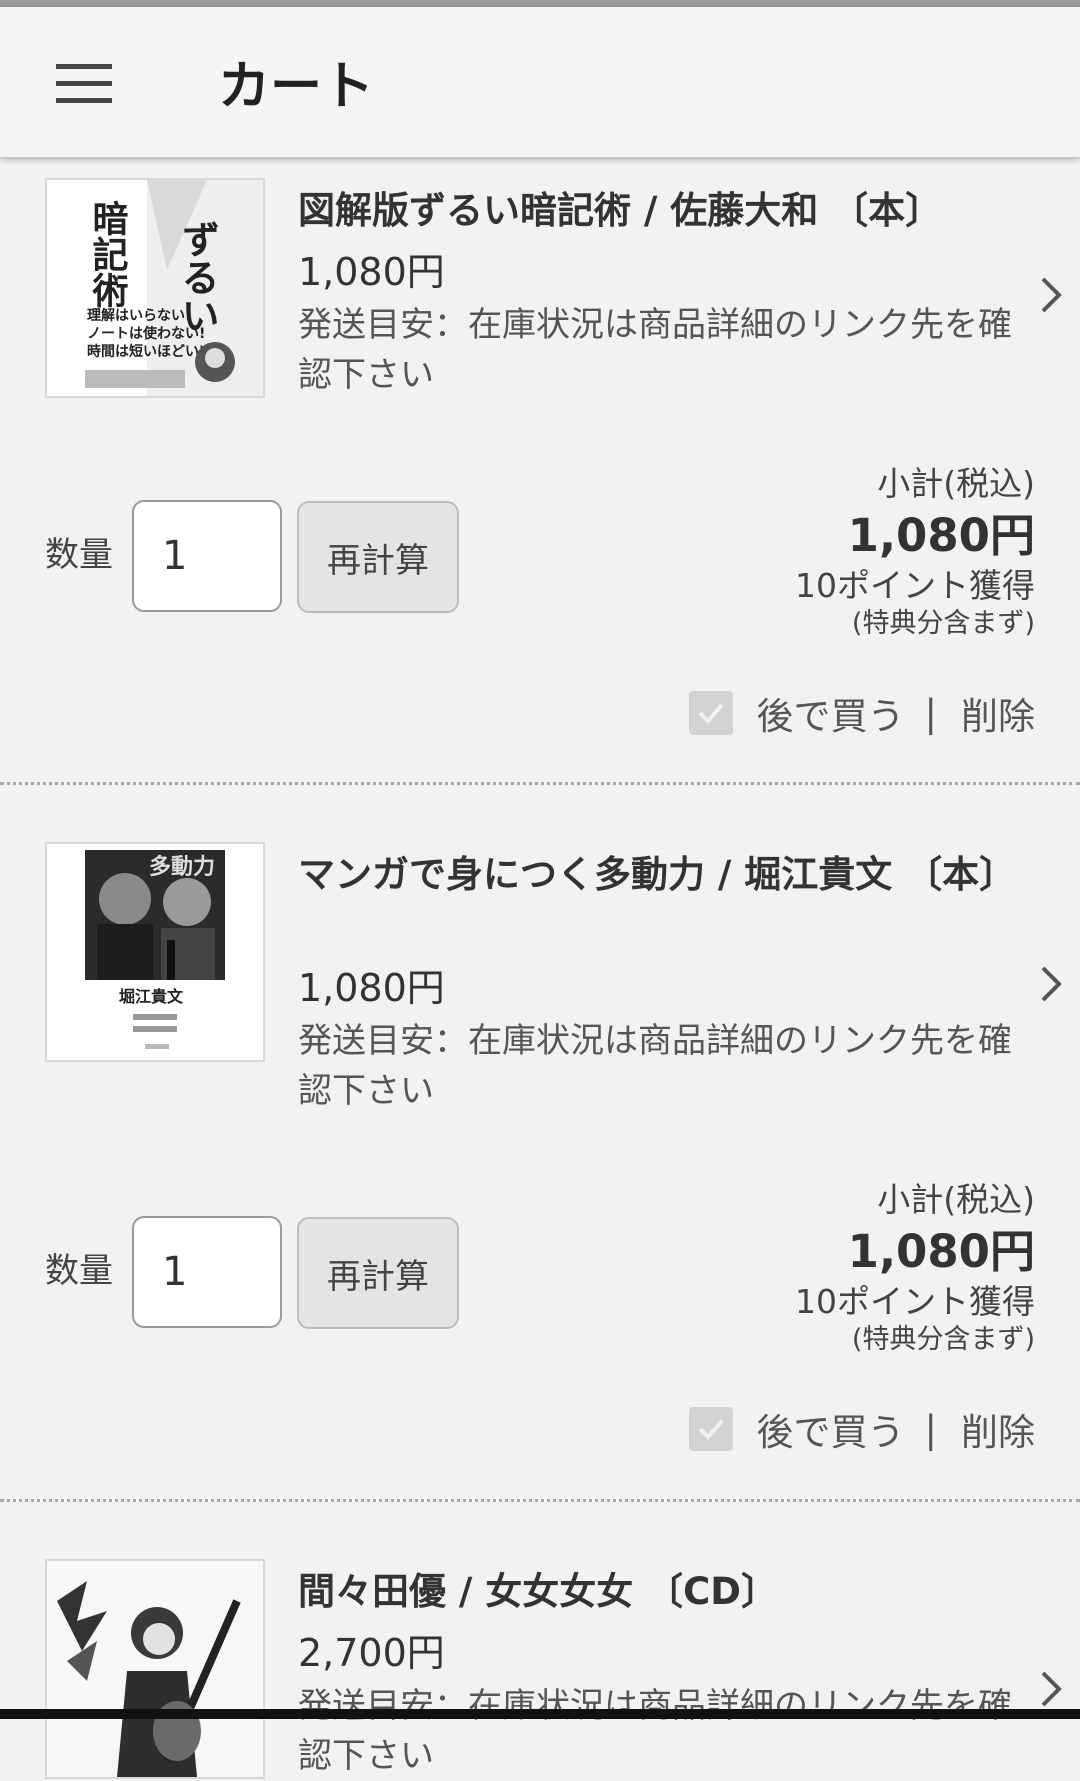  Describe the element at coordinates (296, 87) in the screenshot. I see `page-title: カート` at that location.